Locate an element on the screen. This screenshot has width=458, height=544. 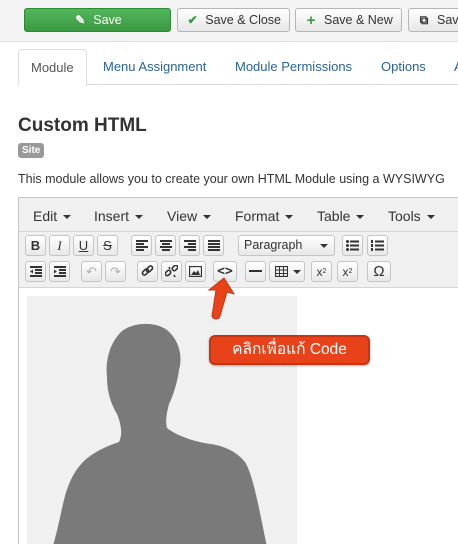
editor-toolbar-row-1: B I U S Paragraph is located at coordinates (238, 245).